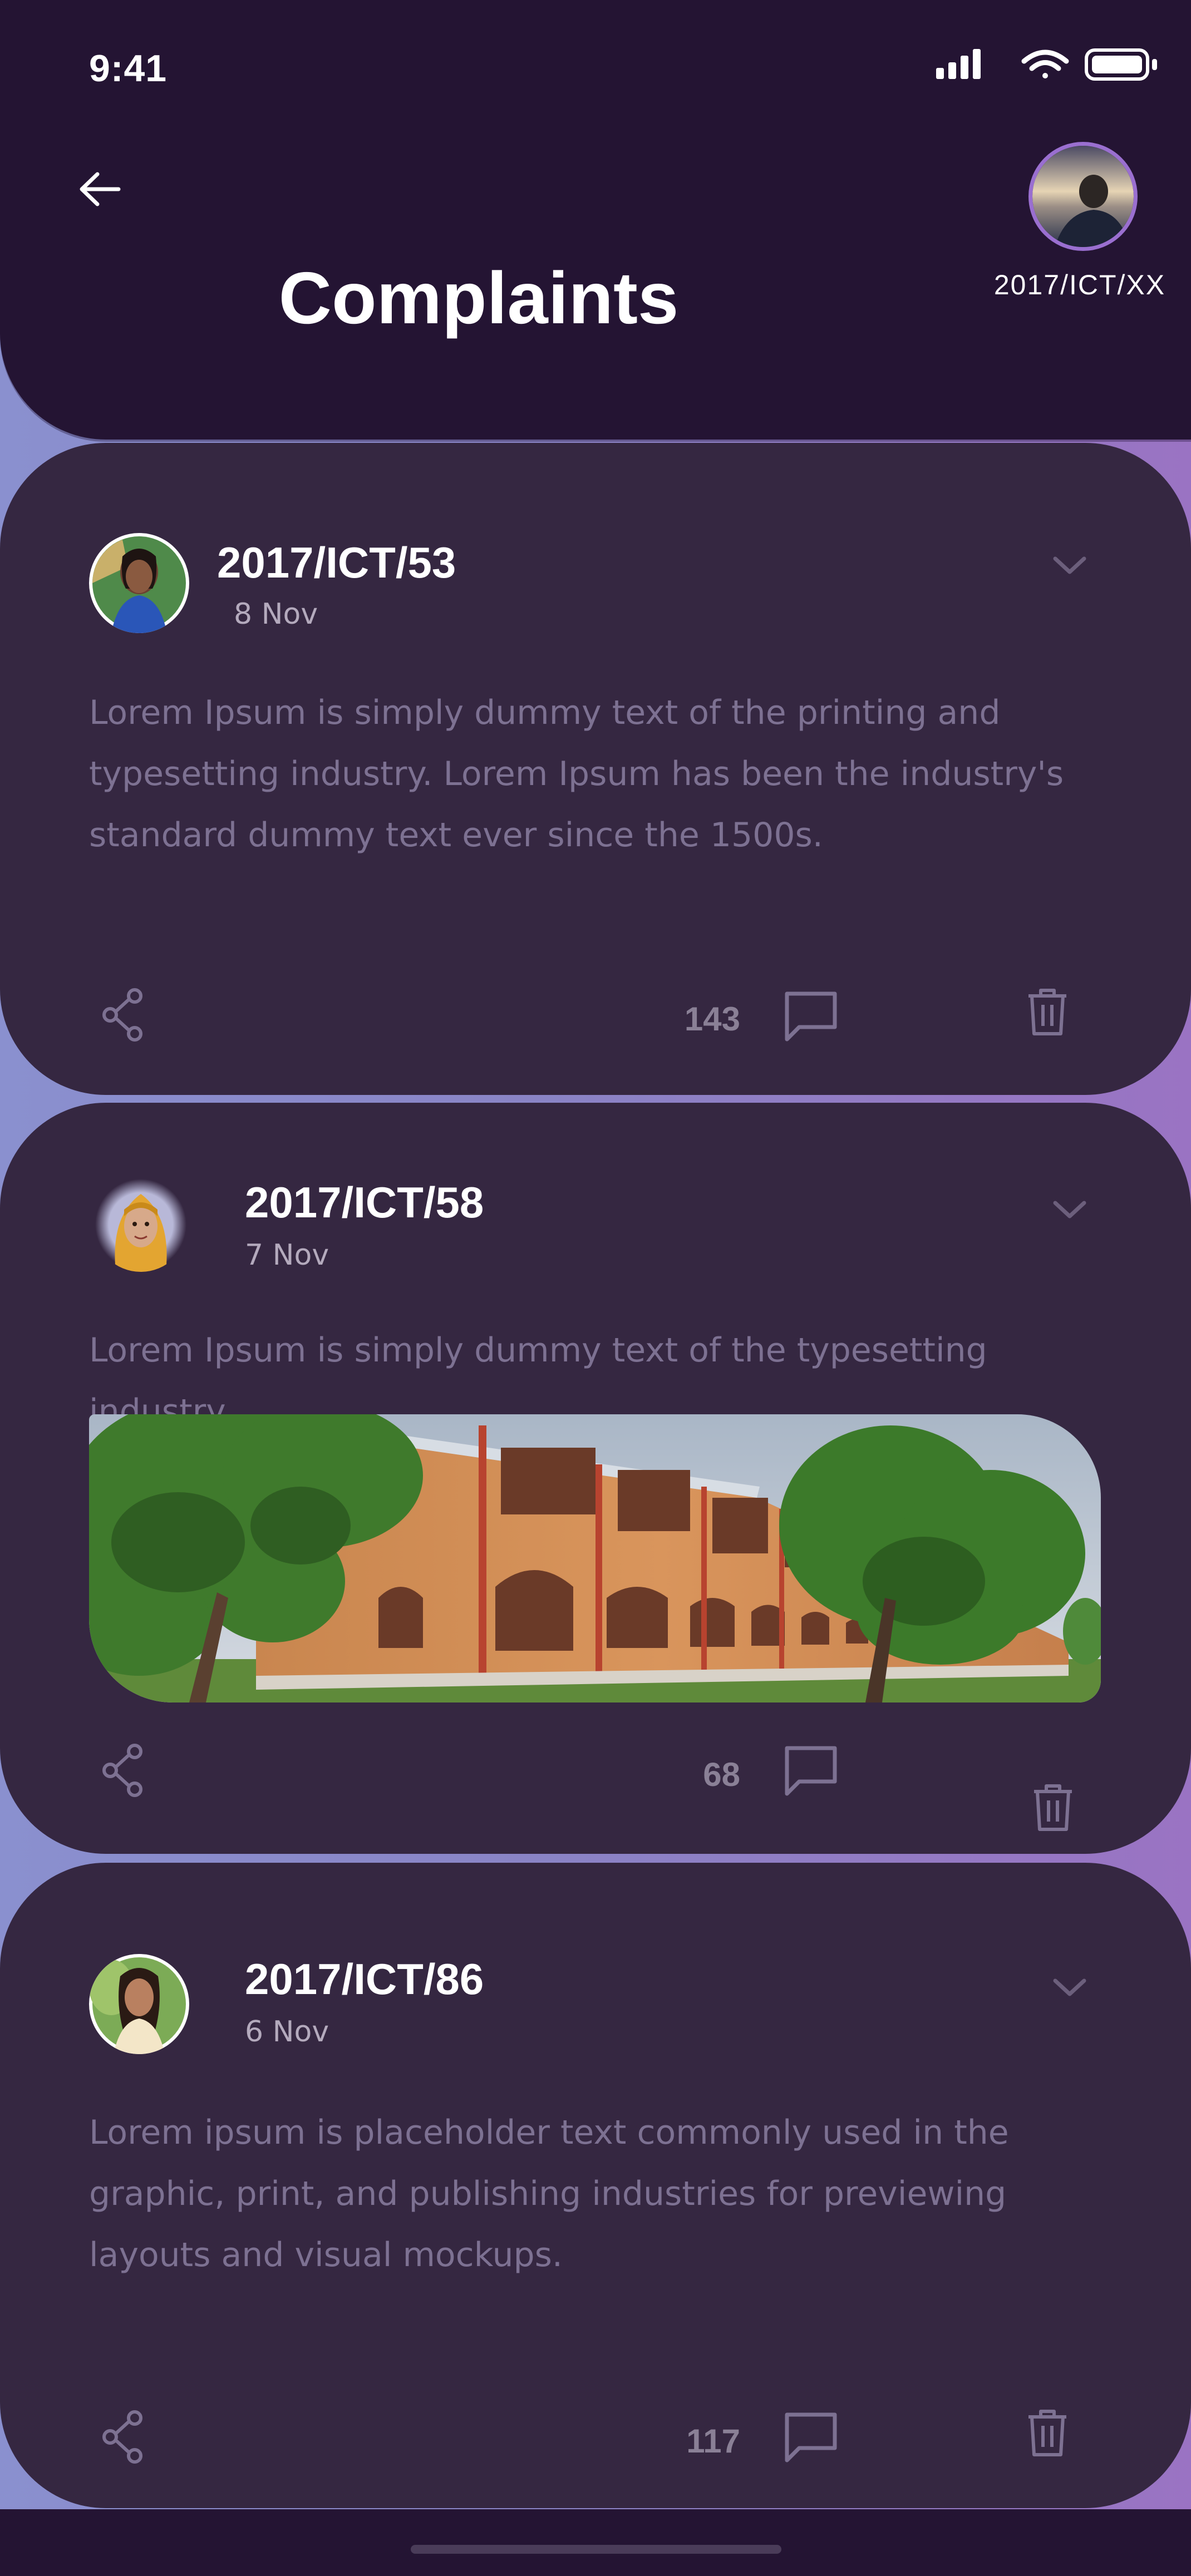  What do you see at coordinates (336, 562) in the screenshot?
I see `author-id: 2017/ICT/53` at bounding box center [336, 562].